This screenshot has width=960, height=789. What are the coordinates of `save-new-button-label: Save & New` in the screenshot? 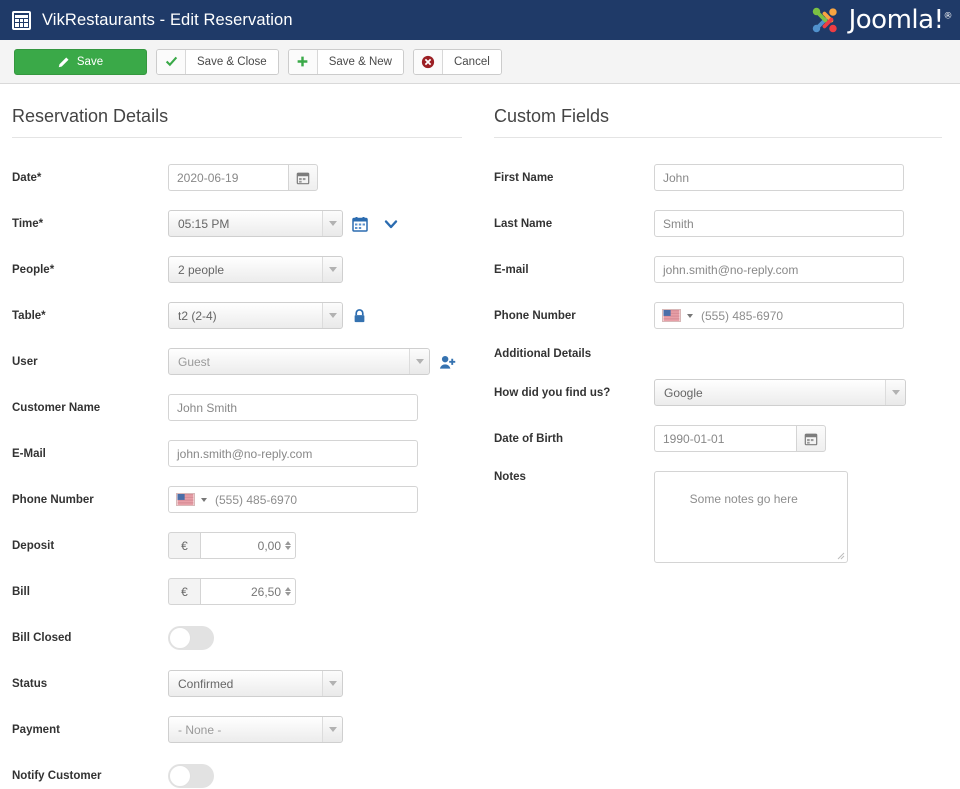 It's located at (360, 61).